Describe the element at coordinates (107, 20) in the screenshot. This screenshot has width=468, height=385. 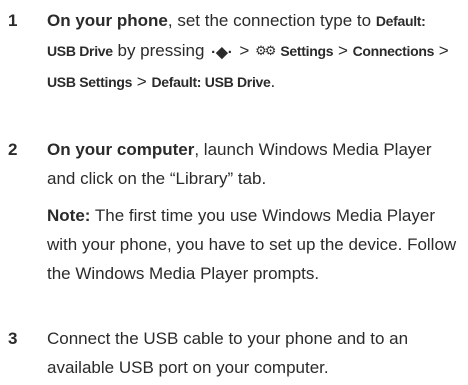
I see `step-lead: On your phone` at that location.